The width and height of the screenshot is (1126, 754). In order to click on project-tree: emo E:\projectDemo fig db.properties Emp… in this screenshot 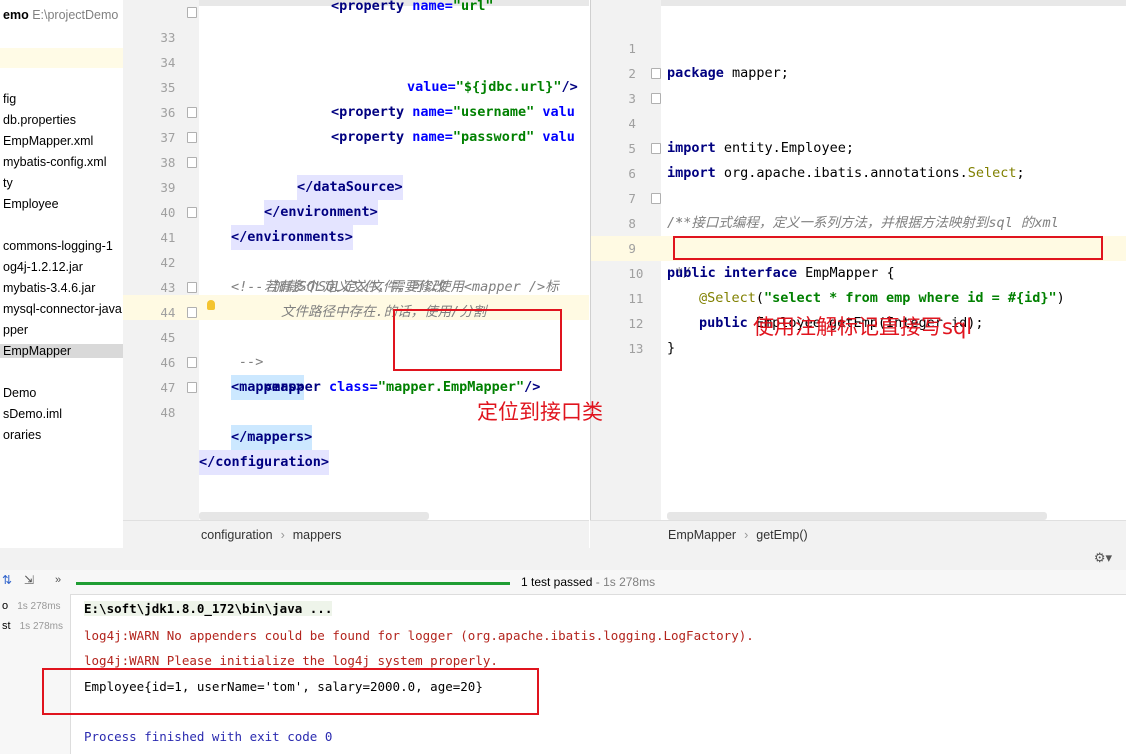, I will do `click(62, 274)`.